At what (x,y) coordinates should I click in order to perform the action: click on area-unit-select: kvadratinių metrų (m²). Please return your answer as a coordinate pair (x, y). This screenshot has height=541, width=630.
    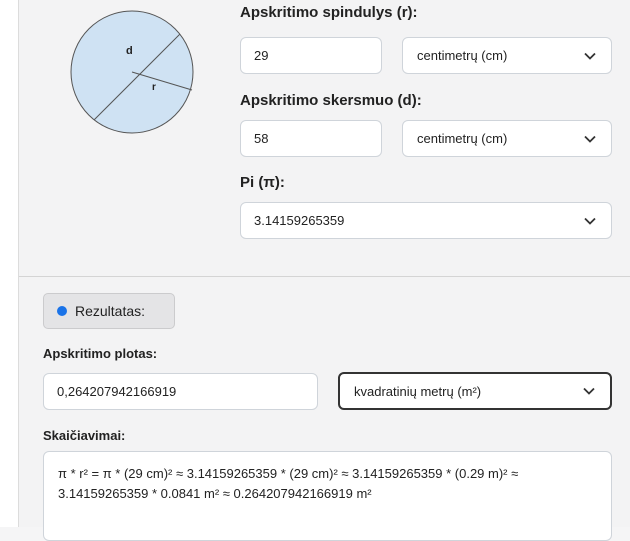
    Looking at the image, I should click on (475, 391).